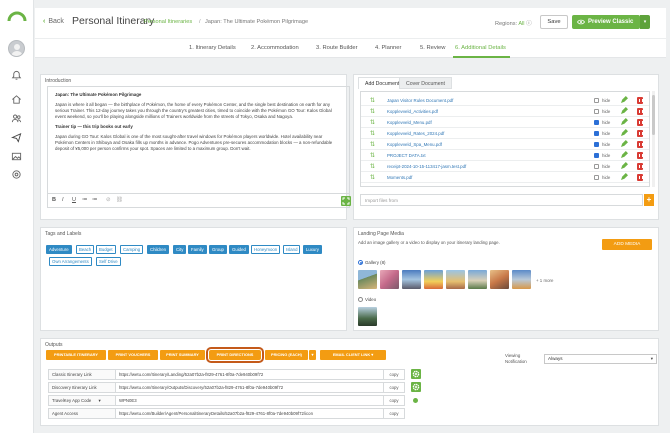 The height and width of the screenshot is (433, 670). What do you see at coordinates (158, 249) in the screenshot?
I see `tag-children: Children` at bounding box center [158, 249].